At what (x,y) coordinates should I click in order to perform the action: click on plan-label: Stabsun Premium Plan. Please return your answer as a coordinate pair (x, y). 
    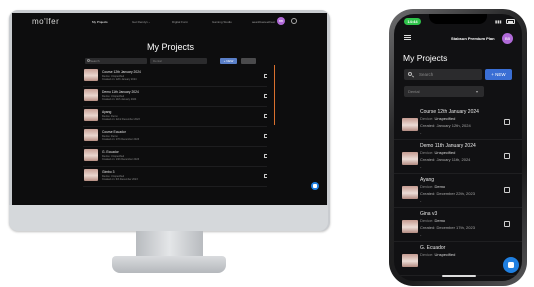
    Looking at the image, I should click on (473, 38).